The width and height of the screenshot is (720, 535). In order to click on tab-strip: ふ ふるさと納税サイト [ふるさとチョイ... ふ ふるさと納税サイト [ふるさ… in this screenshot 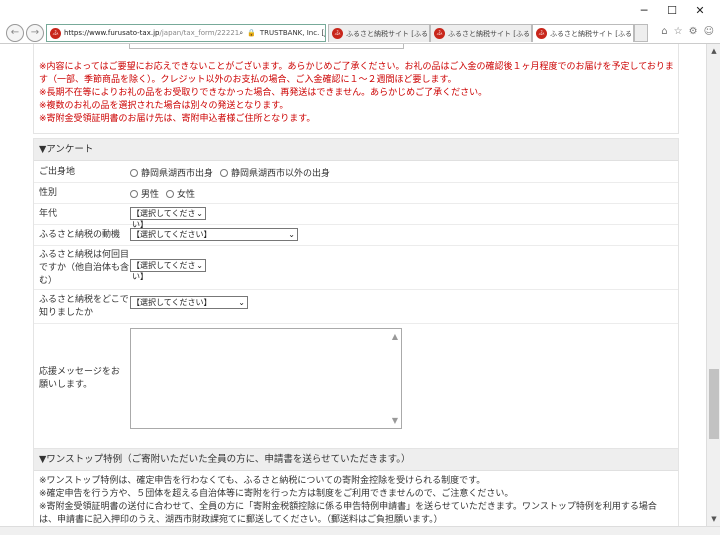, I will do `click(488, 33)`.